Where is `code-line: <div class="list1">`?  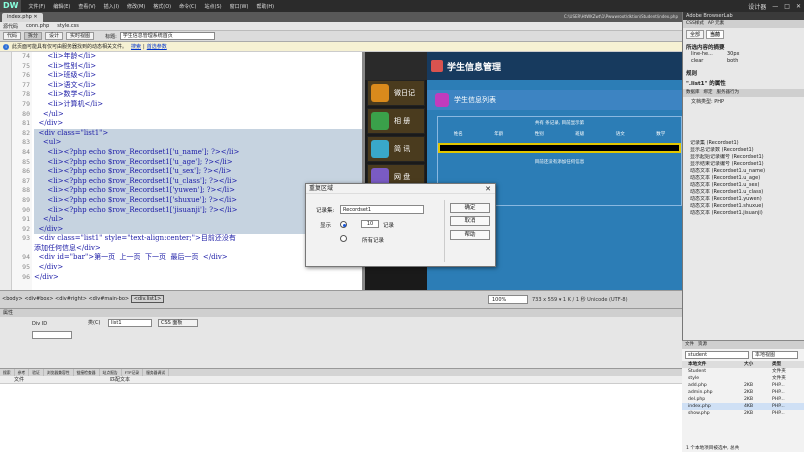
code-line: <div class="list1"> is located at coordinates (198, 133).